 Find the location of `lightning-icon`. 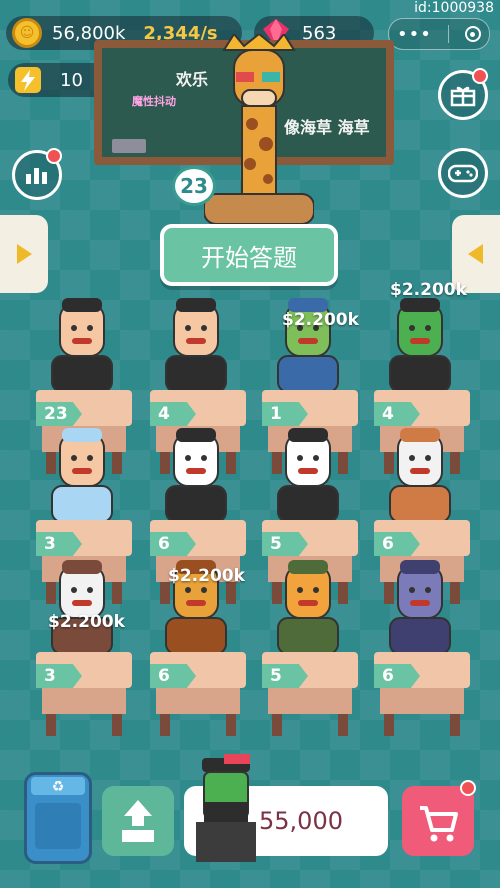

lightning-icon is located at coordinates (28, 80).